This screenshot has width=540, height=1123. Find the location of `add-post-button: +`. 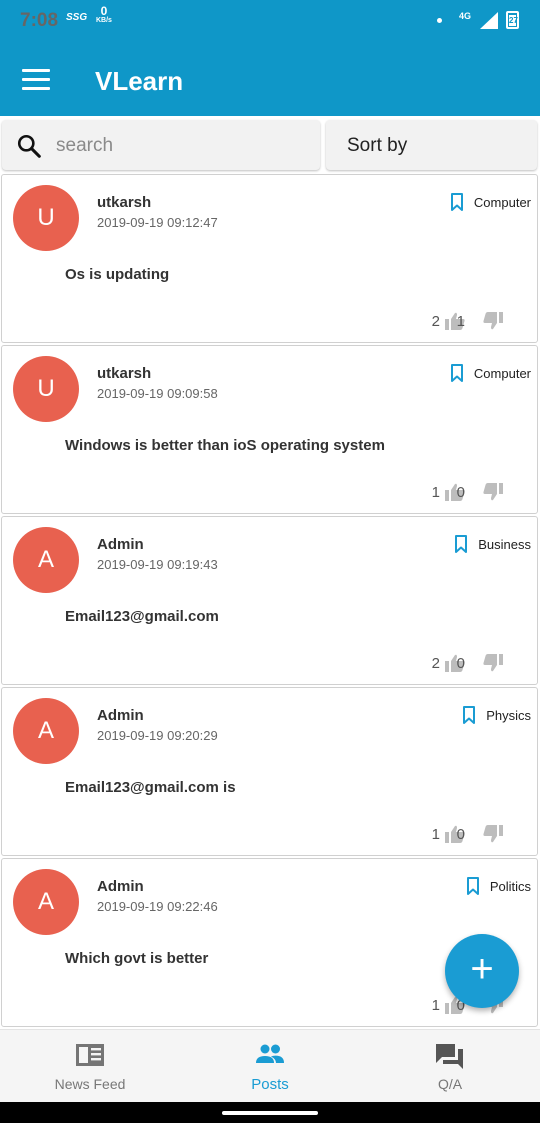

add-post-button: + is located at coordinates (482, 971).